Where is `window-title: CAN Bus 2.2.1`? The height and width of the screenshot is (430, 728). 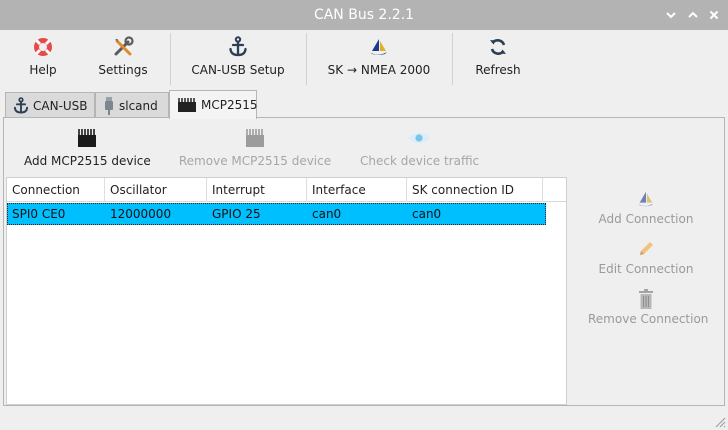
window-title: CAN Bus 2.2.1 is located at coordinates (364, 15).